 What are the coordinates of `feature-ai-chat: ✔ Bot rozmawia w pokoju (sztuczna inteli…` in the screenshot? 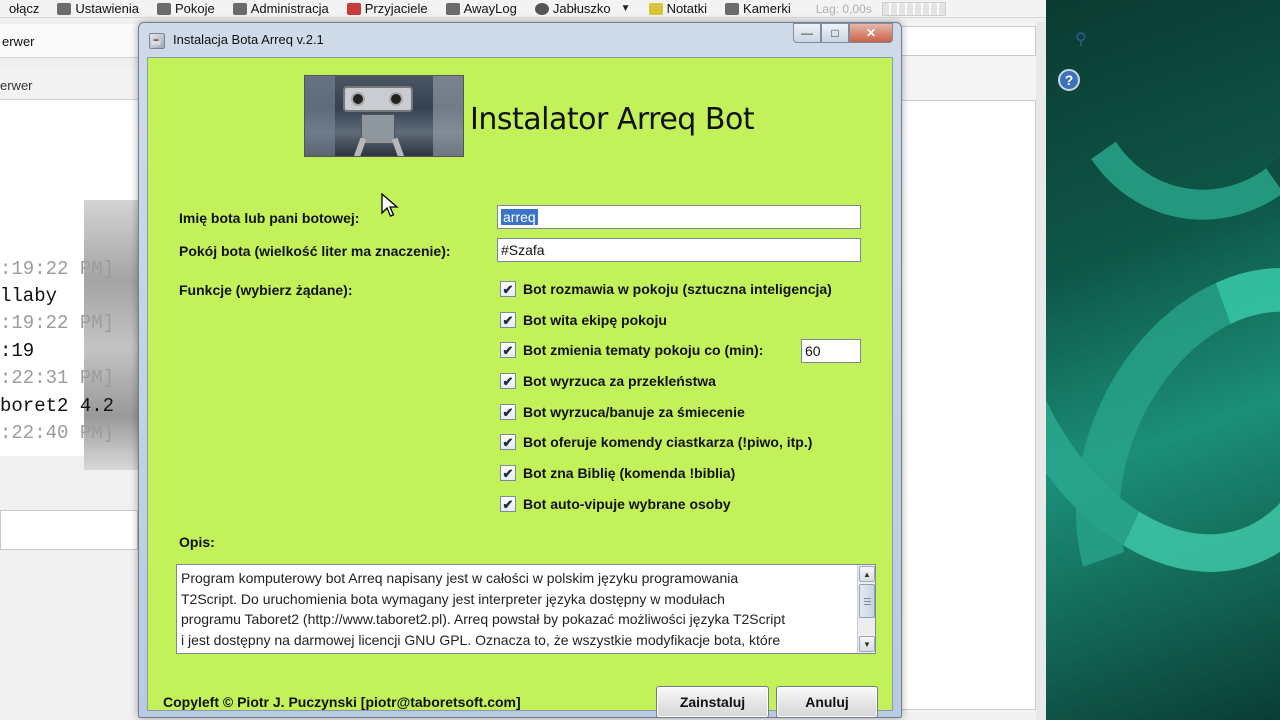 It's located at (666, 289).